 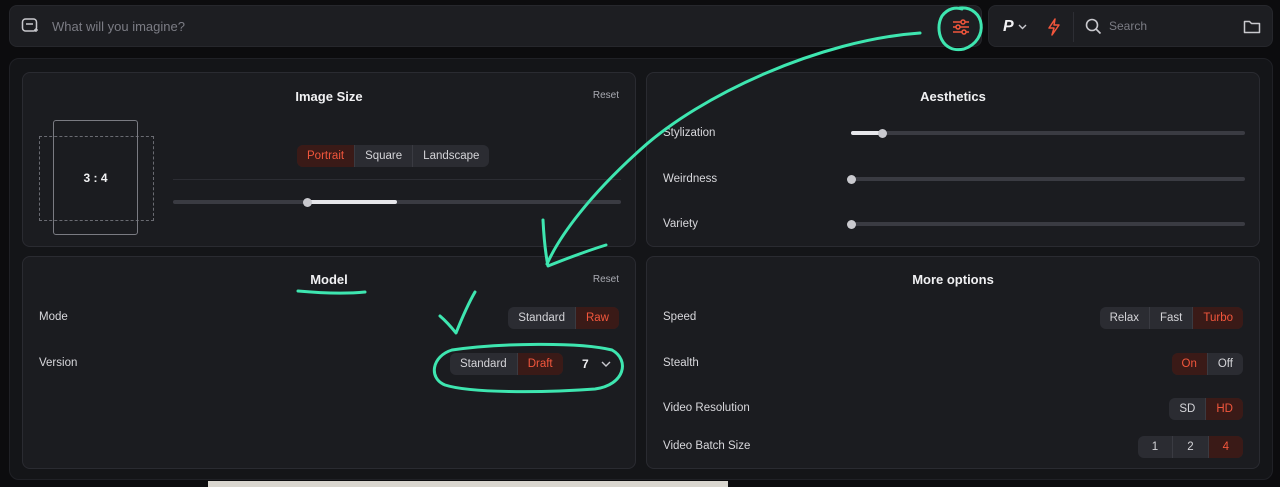 What do you see at coordinates (851, 179) in the screenshot?
I see `weirdness-slider-handle` at bounding box center [851, 179].